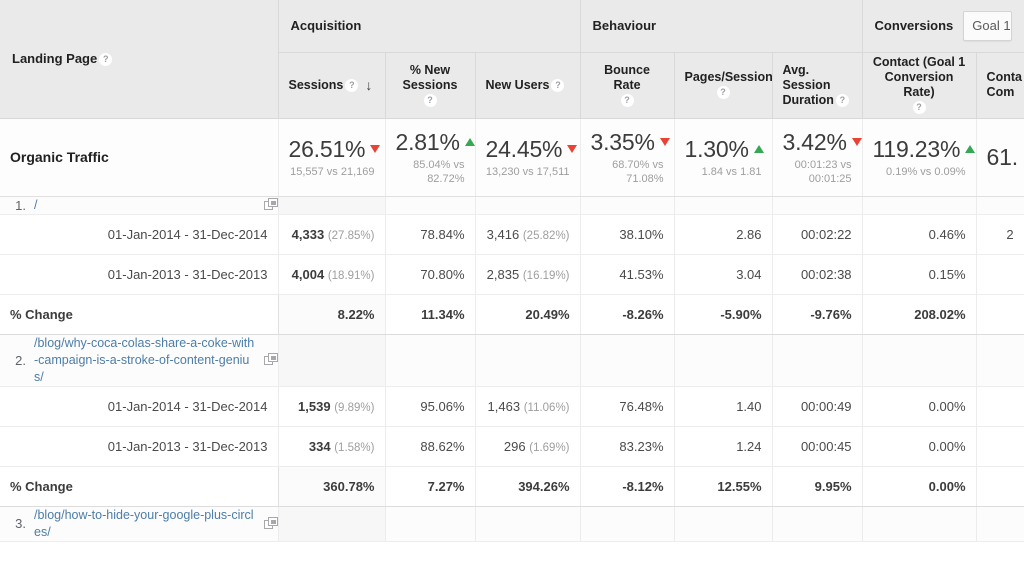 This screenshot has width=1024, height=565. What do you see at coordinates (314, 406) in the screenshot?
I see `value: 1,539` at bounding box center [314, 406].